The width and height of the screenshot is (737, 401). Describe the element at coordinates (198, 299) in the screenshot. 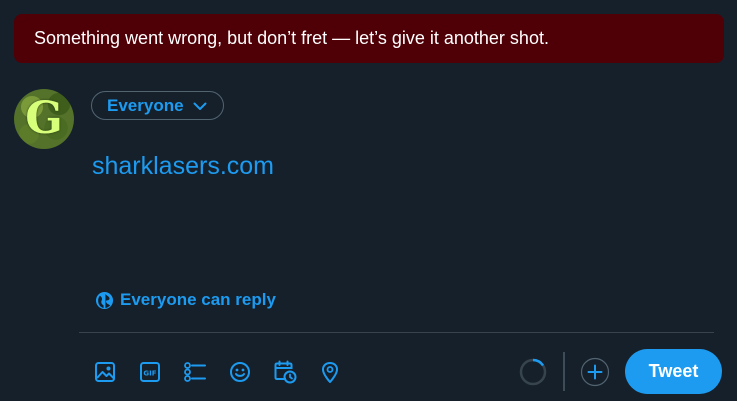

I see `reply-setting-label: Everyone can reply` at that location.